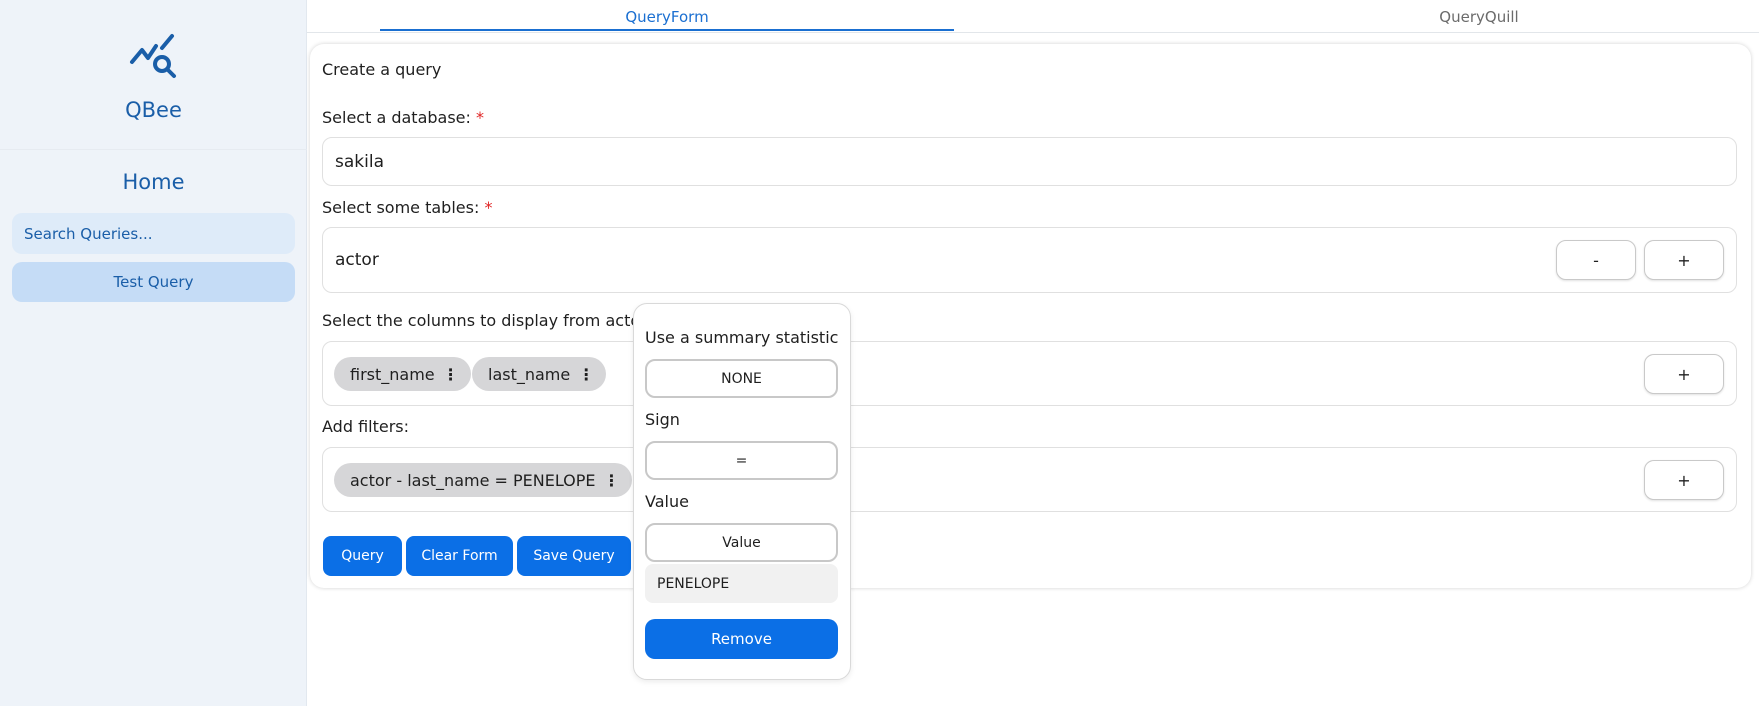 This screenshot has height=706, width=1759. Describe the element at coordinates (153, 233) in the screenshot. I see `search-queries-input` at that location.